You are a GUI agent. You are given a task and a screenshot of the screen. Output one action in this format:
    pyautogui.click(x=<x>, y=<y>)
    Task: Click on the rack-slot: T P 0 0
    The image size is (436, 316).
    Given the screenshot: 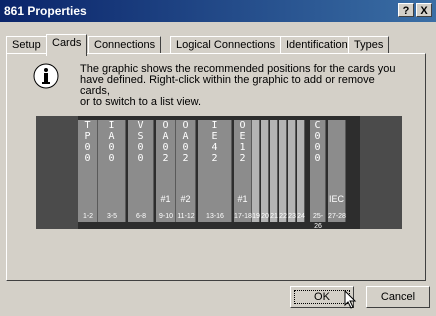 What is the action you would take?
    pyautogui.click(x=88, y=171)
    